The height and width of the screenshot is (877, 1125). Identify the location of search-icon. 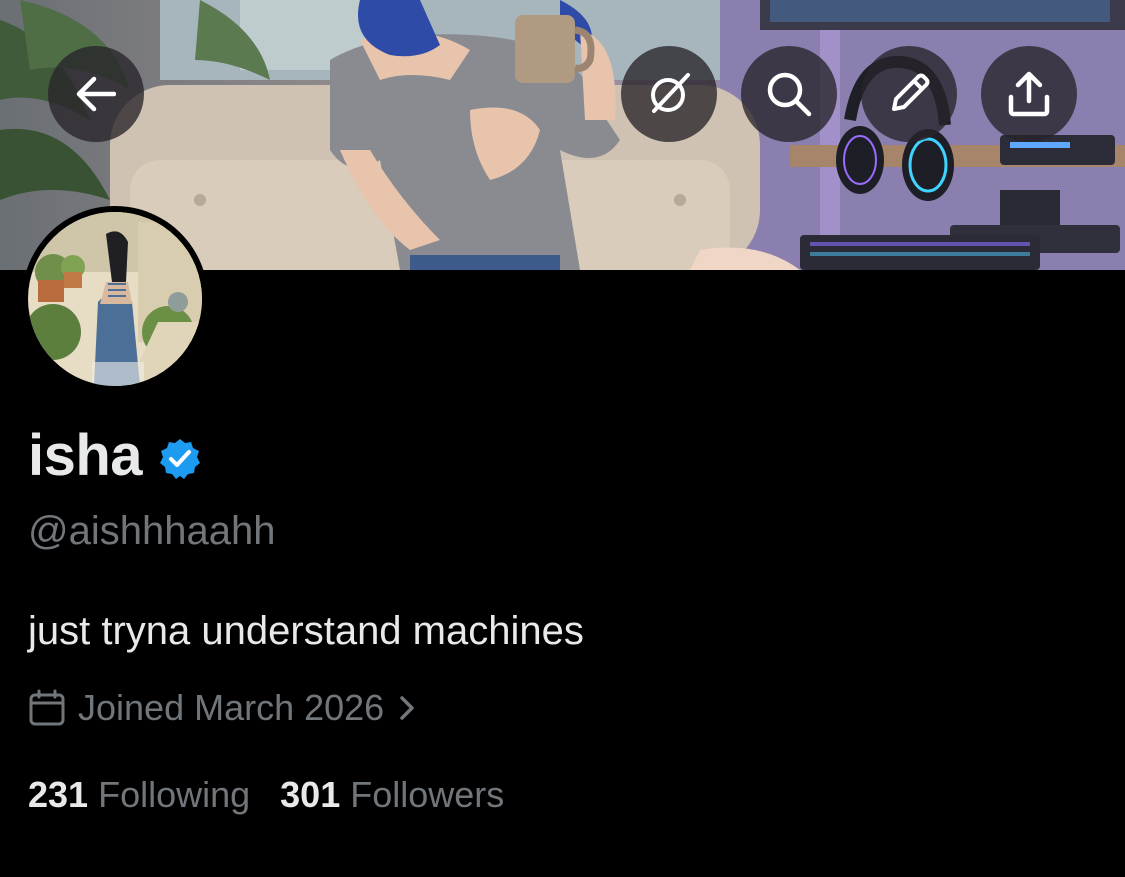
(789, 94).